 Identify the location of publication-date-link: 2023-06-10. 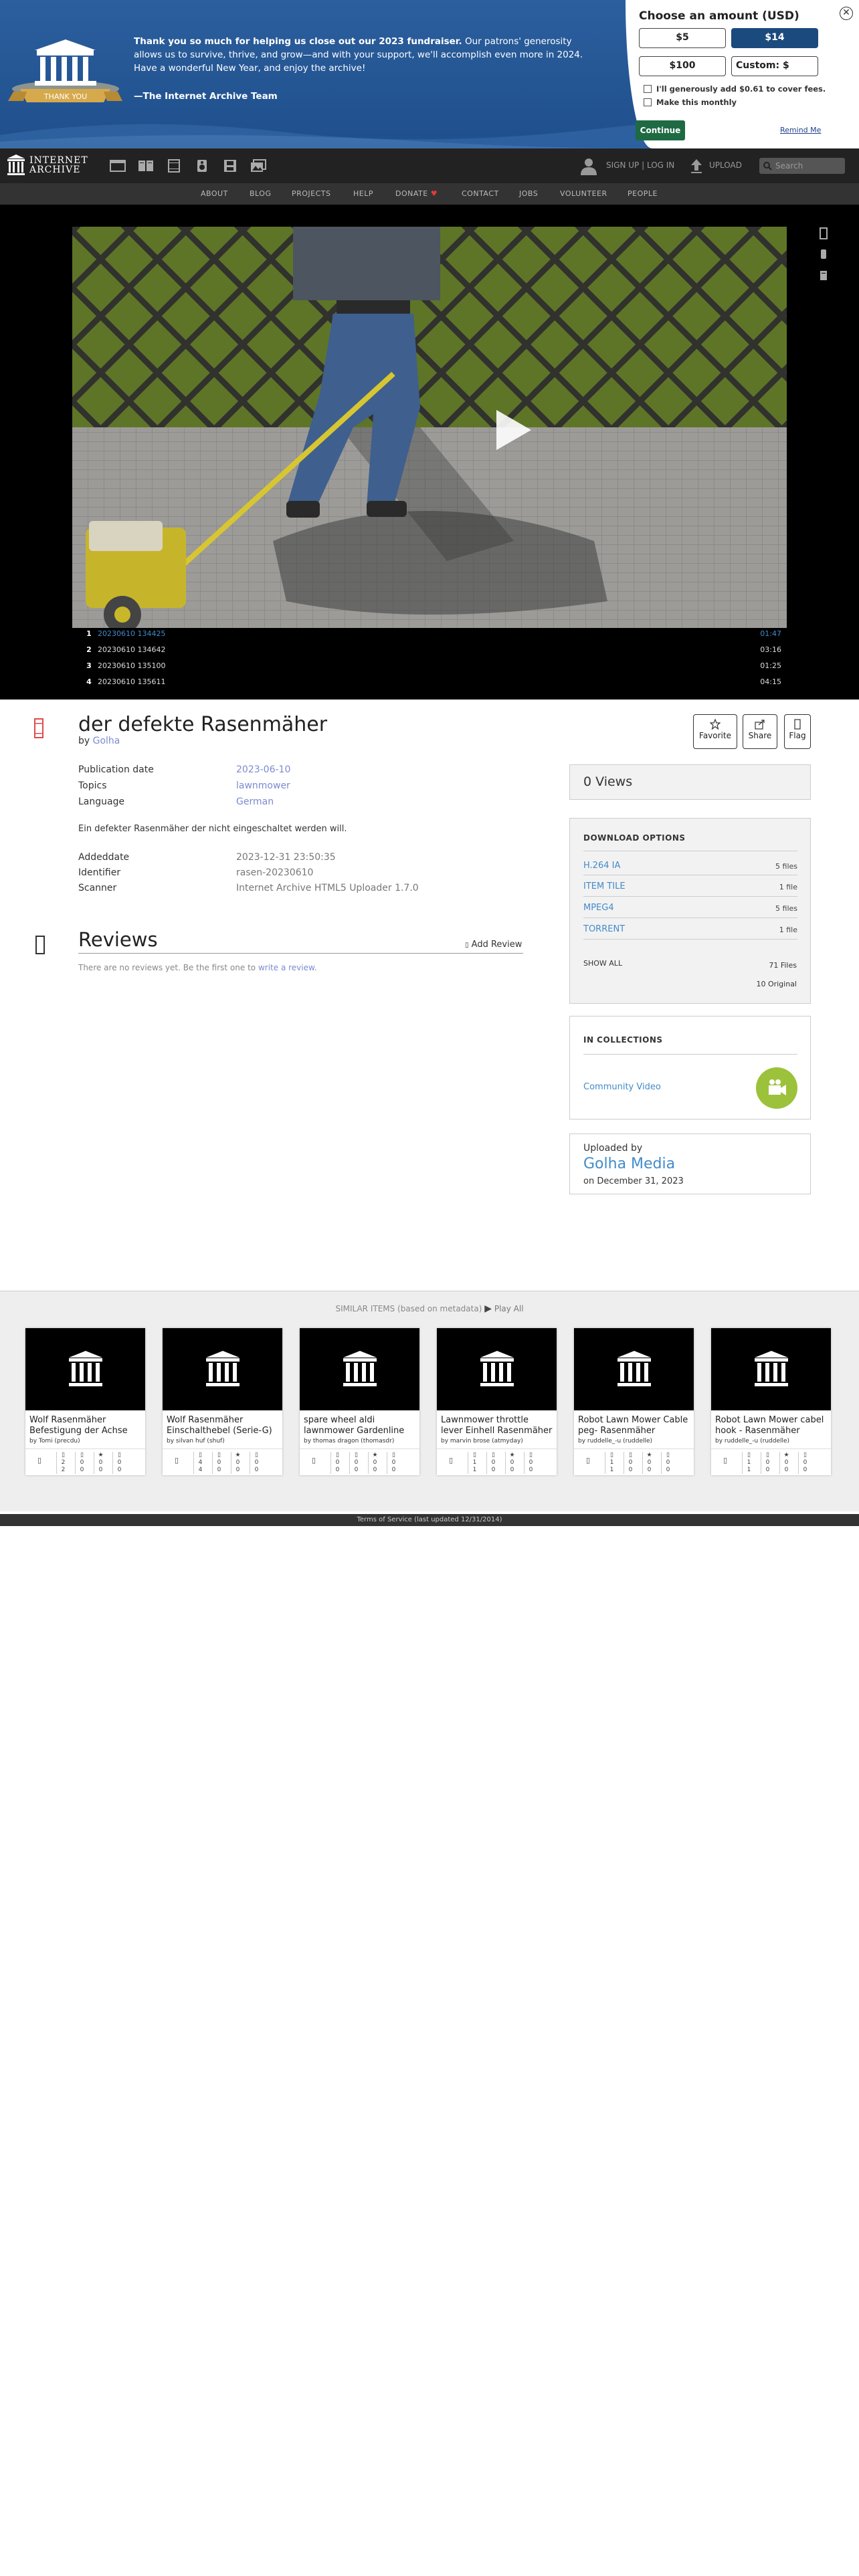
(263, 769).